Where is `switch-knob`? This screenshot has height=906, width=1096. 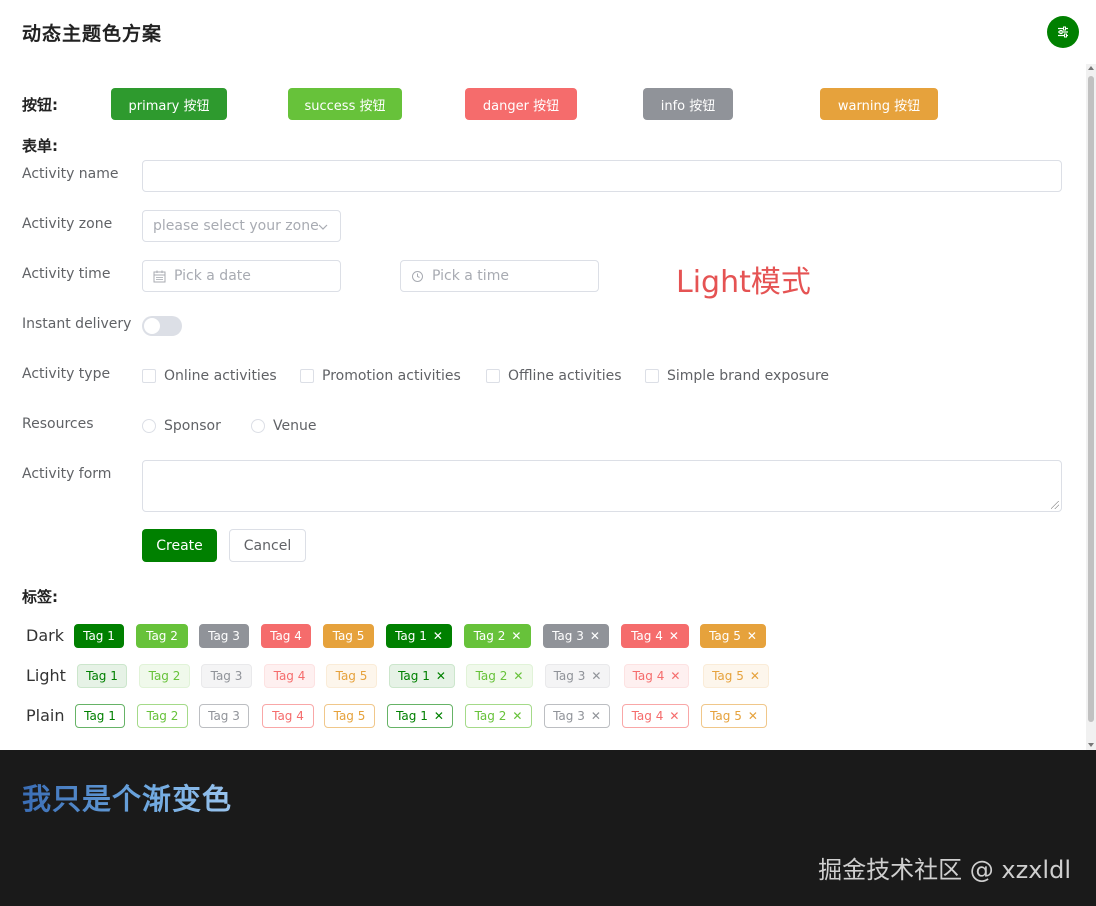 switch-knob is located at coordinates (152, 326).